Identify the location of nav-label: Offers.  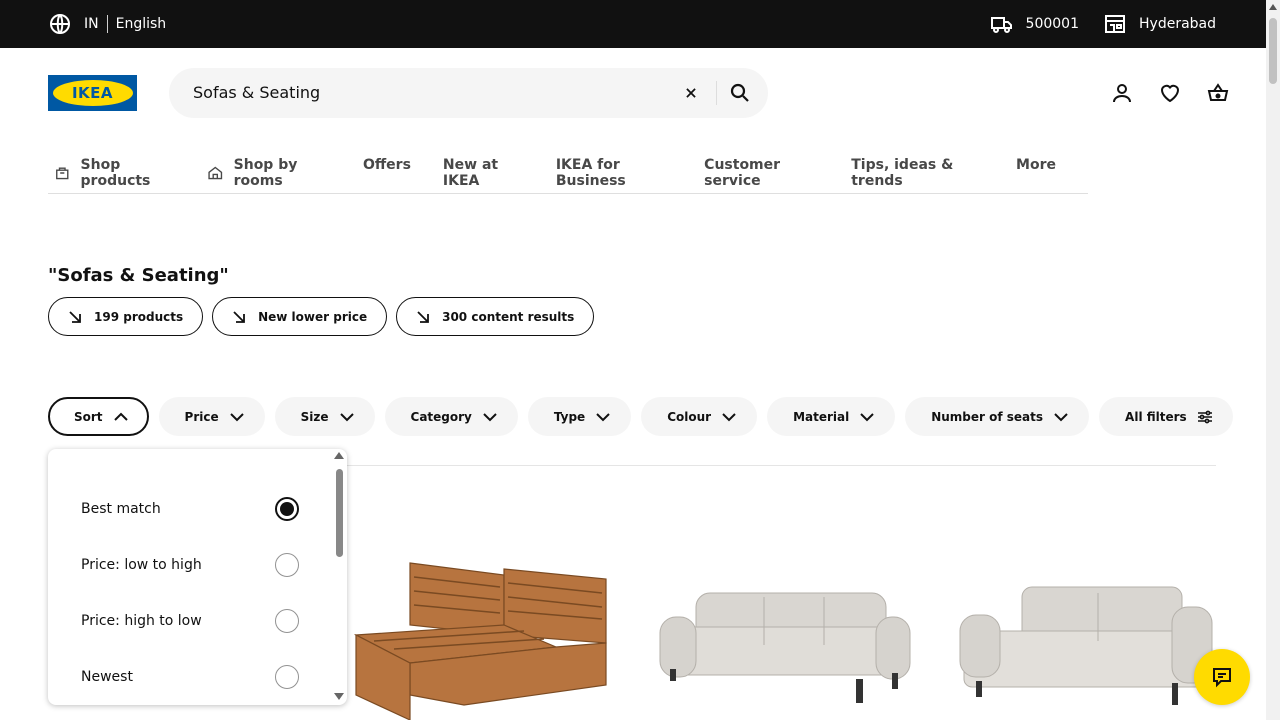
(386, 165).